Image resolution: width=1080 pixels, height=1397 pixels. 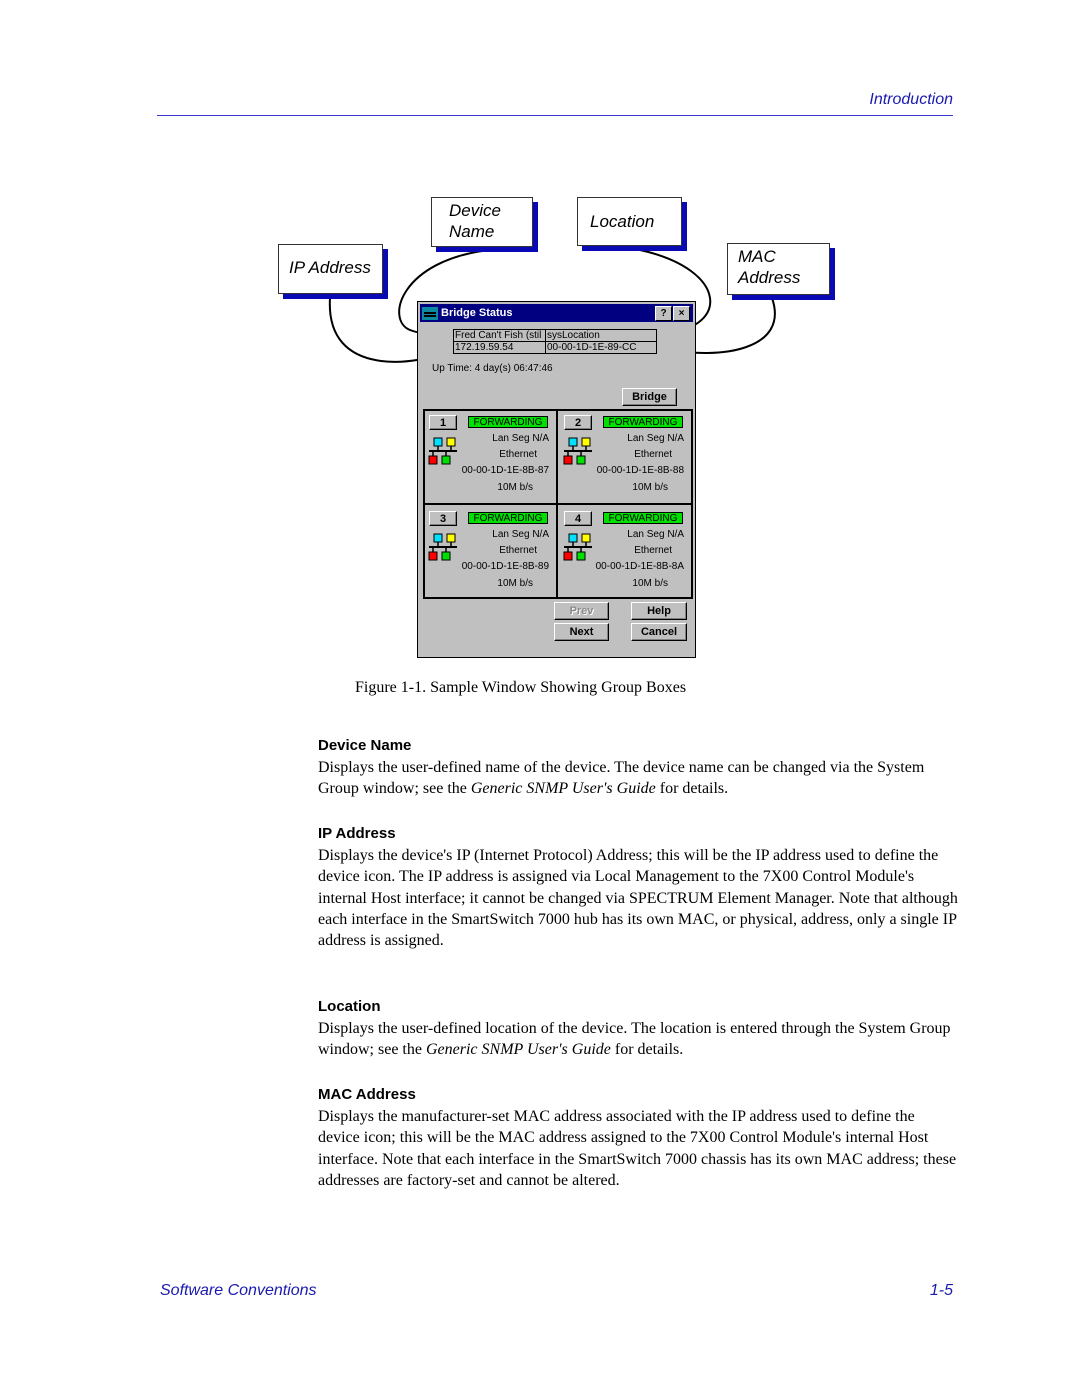 I want to click on page-number: 1-5, so click(x=941, y=1290).